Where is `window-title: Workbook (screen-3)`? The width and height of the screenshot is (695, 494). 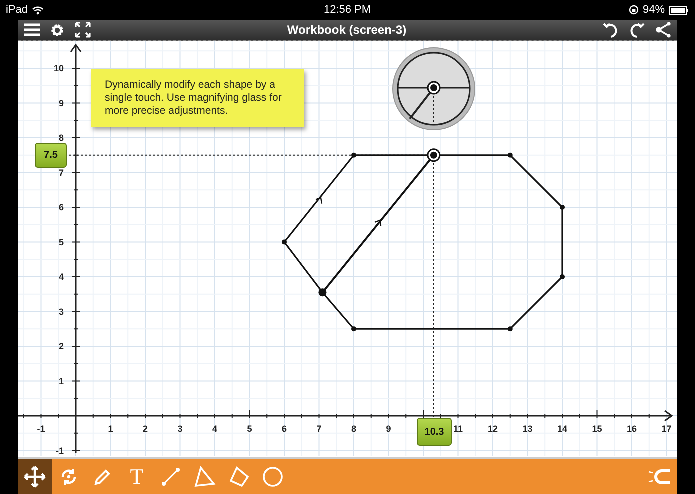
window-title: Workbook (screen-3) is located at coordinates (347, 30).